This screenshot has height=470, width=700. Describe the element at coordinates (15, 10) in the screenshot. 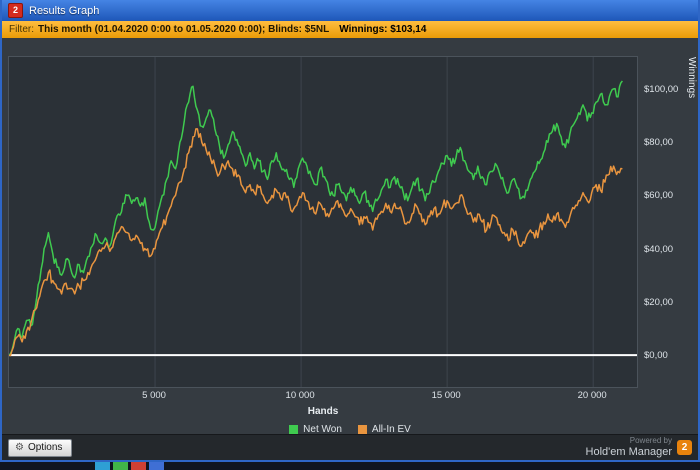

I see `app-icon: 2` at that location.